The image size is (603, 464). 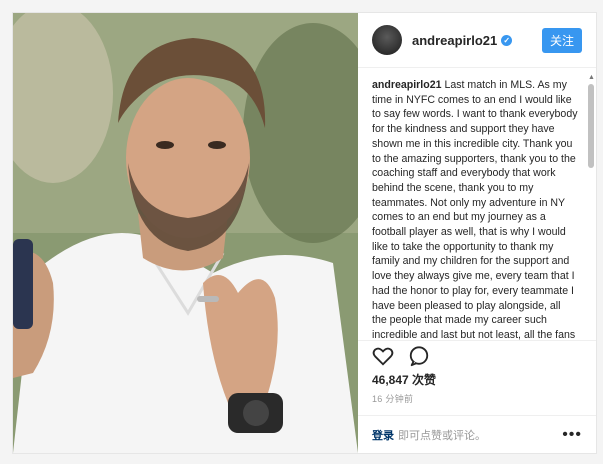 I want to click on scrollbar: ▲, so click(x=591, y=204).